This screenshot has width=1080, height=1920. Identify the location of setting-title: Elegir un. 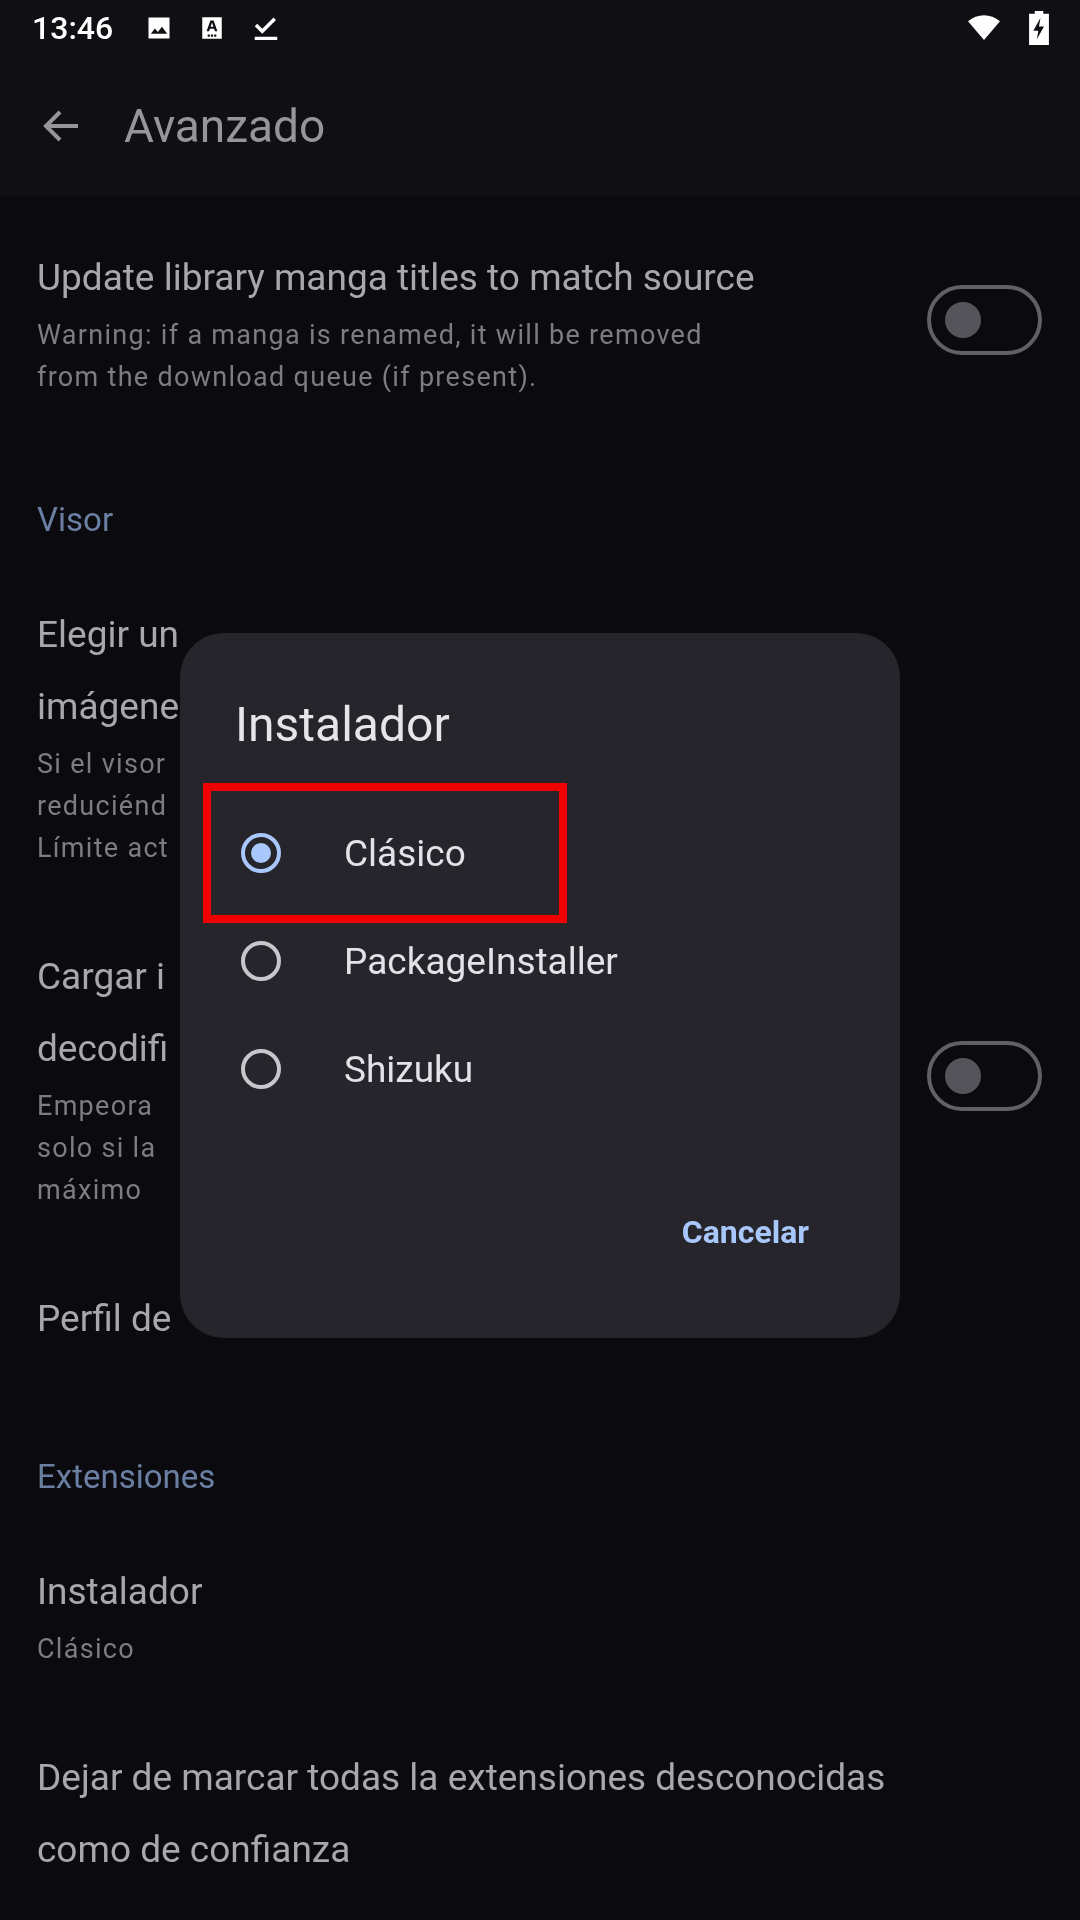
(108, 635).